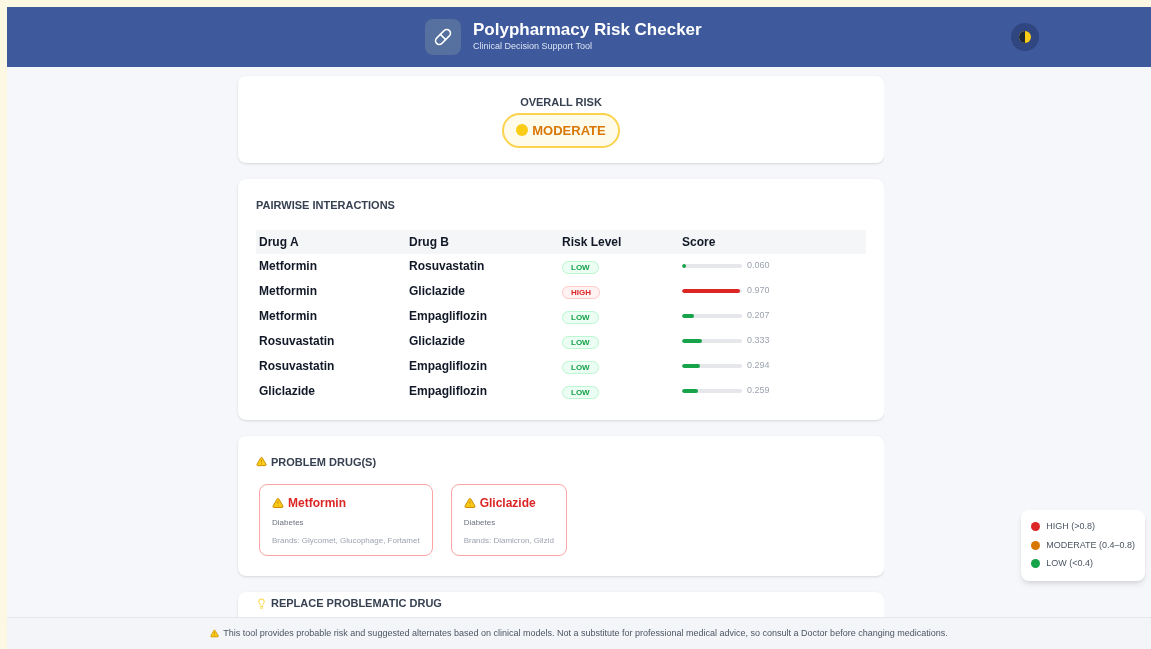  What do you see at coordinates (356, 603) in the screenshot?
I see `section-title: REPLACE PROBLEMATIC DRUG` at bounding box center [356, 603].